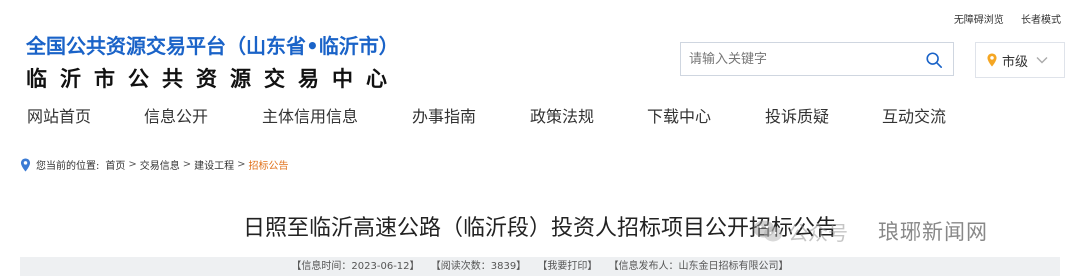 This screenshot has height=276, width=1080. Describe the element at coordinates (567, 266) in the screenshot. I see `print-link: 【我要打印】` at that location.